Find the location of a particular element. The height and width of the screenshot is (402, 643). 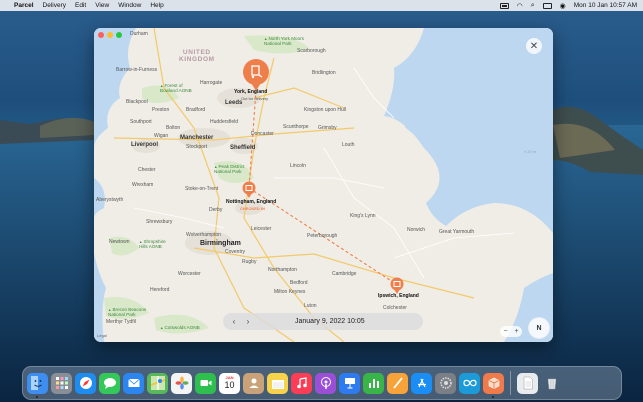

label-blackpool: Blackpool is located at coordinates (137, 102).